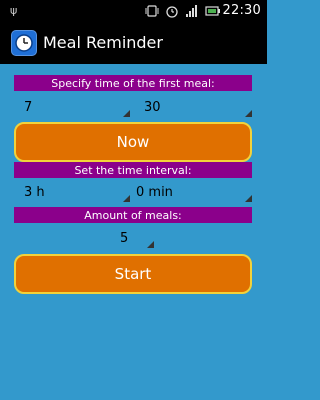  What do you see at coordinates (152, 107) in the screenshot?
I see `minute-value: 30` at bounding box center [152, 107].